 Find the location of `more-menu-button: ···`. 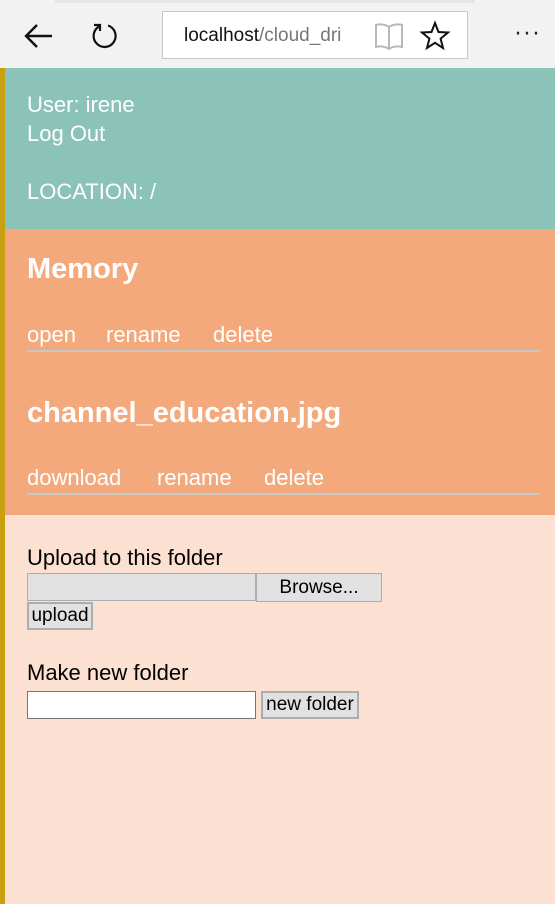

more-menu-button: ··· is located at coordinates (528, 35).